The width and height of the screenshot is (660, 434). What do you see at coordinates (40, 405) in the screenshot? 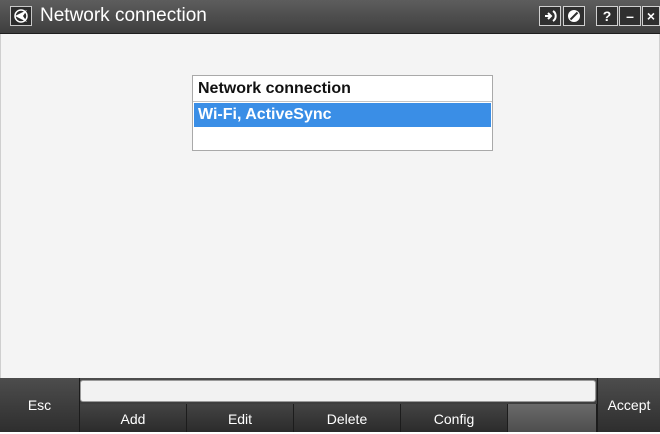
I see `esc-button: Esc` at bounding box center [40, 405].